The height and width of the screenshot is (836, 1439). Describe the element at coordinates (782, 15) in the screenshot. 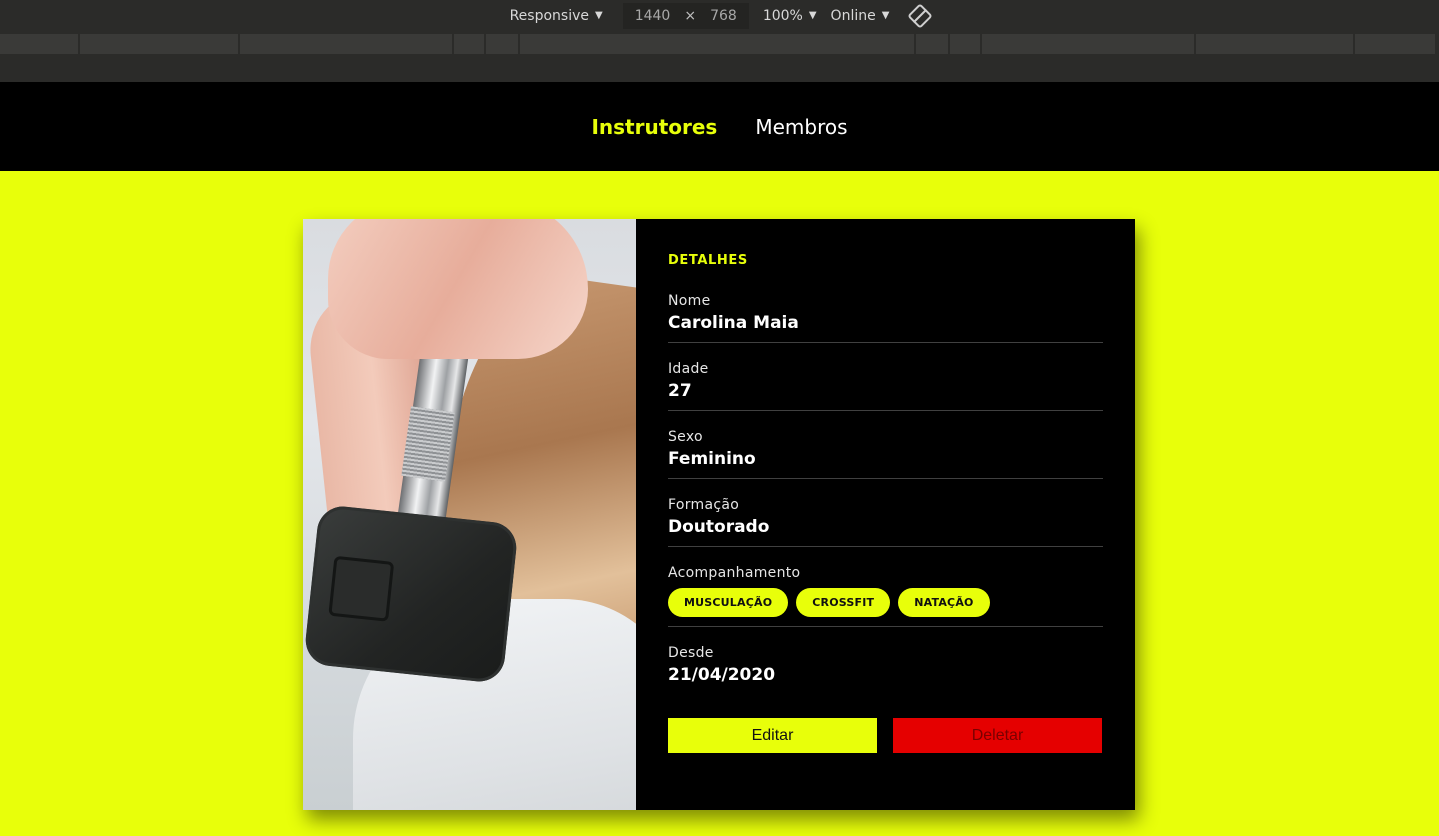

I see `zoom-label: 100%` at that location.